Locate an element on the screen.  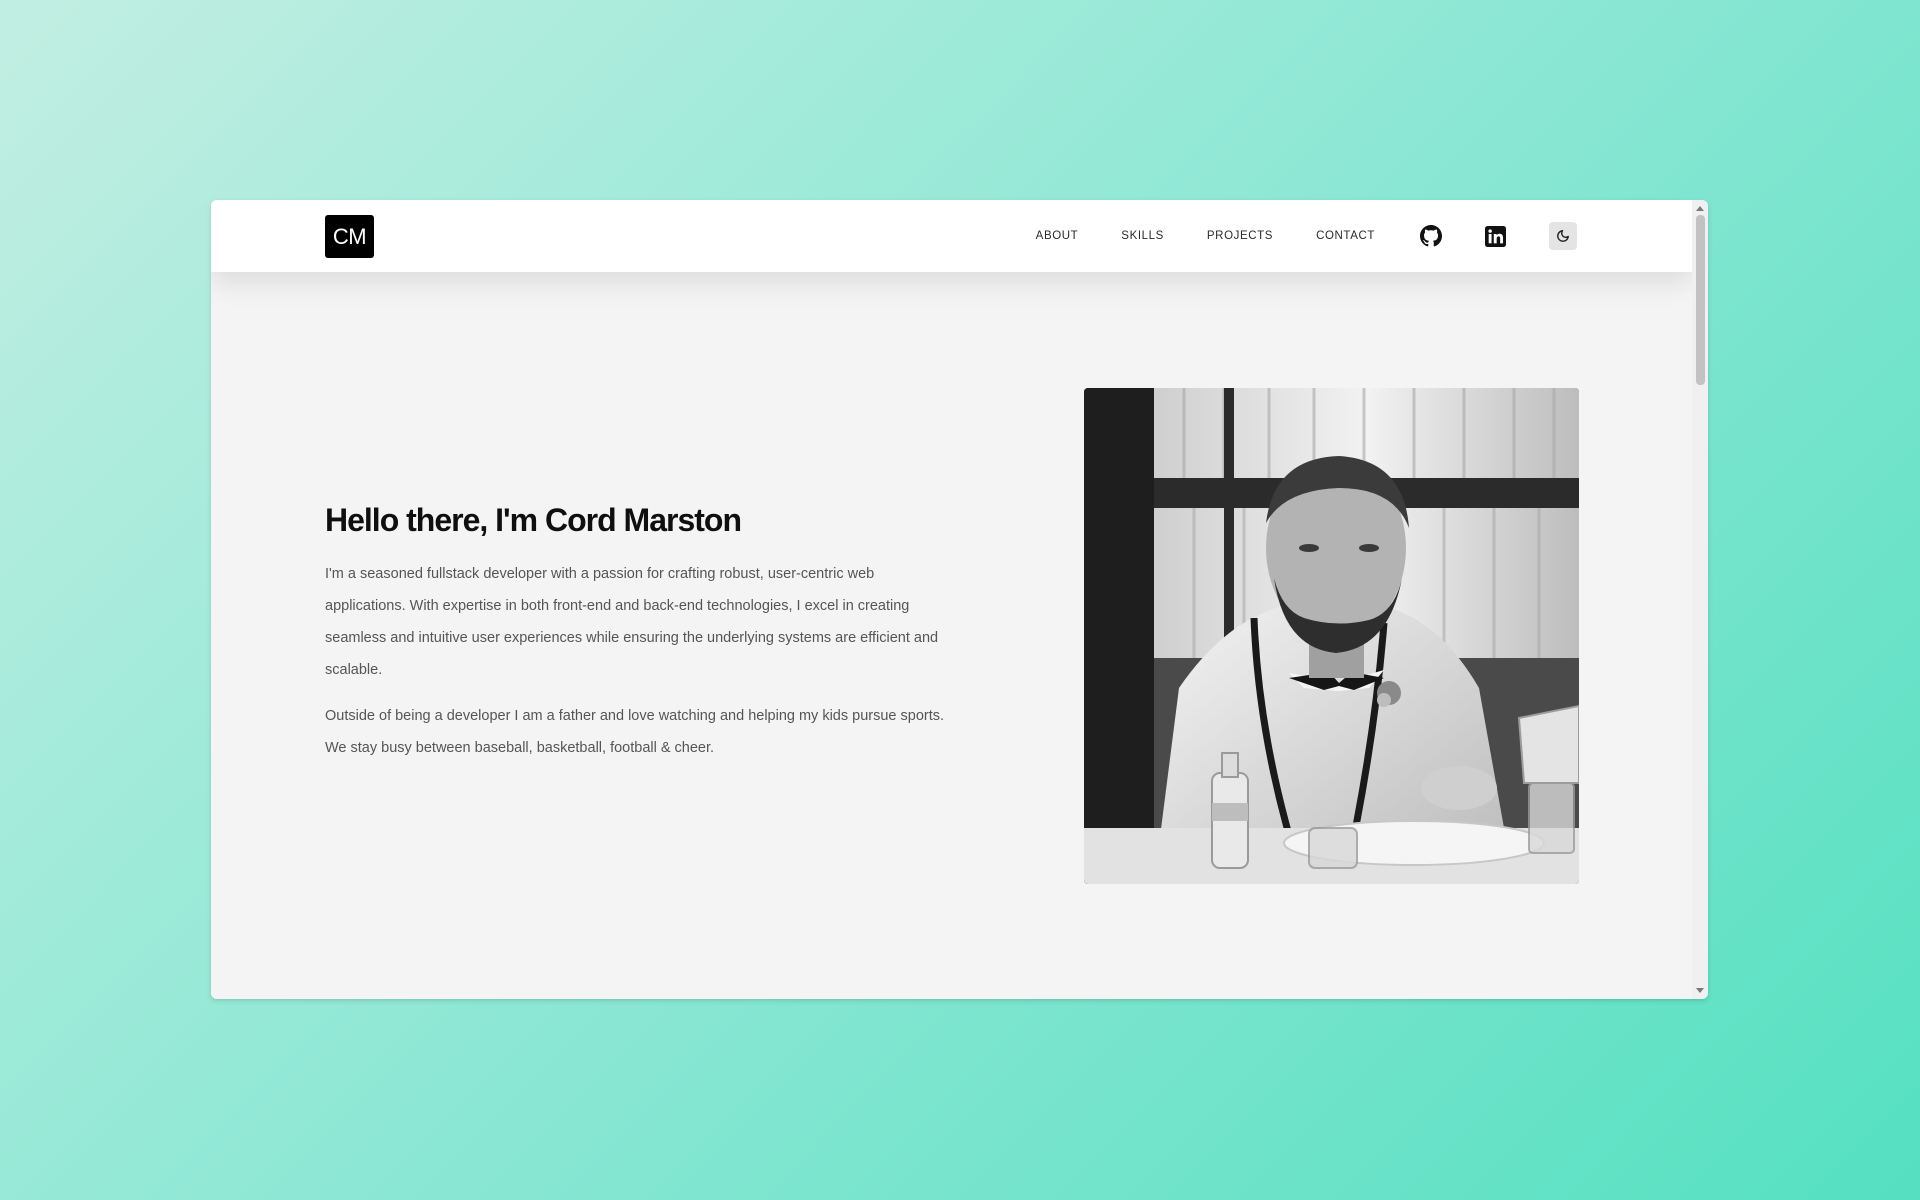
nav-link-about: ABOUT is located at coordinates (1057, 236).